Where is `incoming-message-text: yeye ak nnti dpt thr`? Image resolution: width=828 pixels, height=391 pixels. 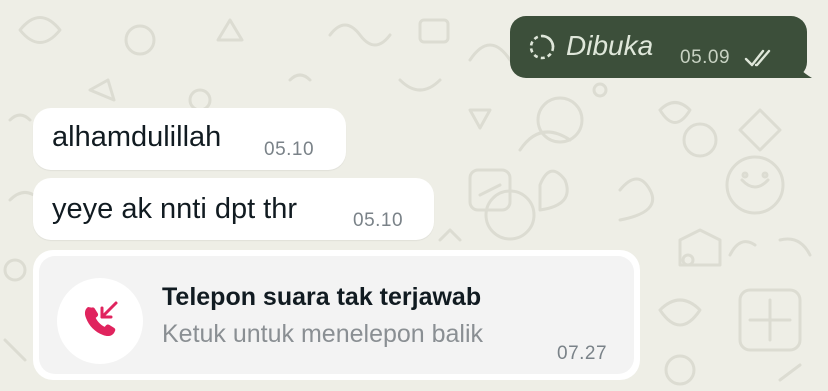 incoming-message-text: yeye ak nnti dpt thr is located at coordinates (175, 209).